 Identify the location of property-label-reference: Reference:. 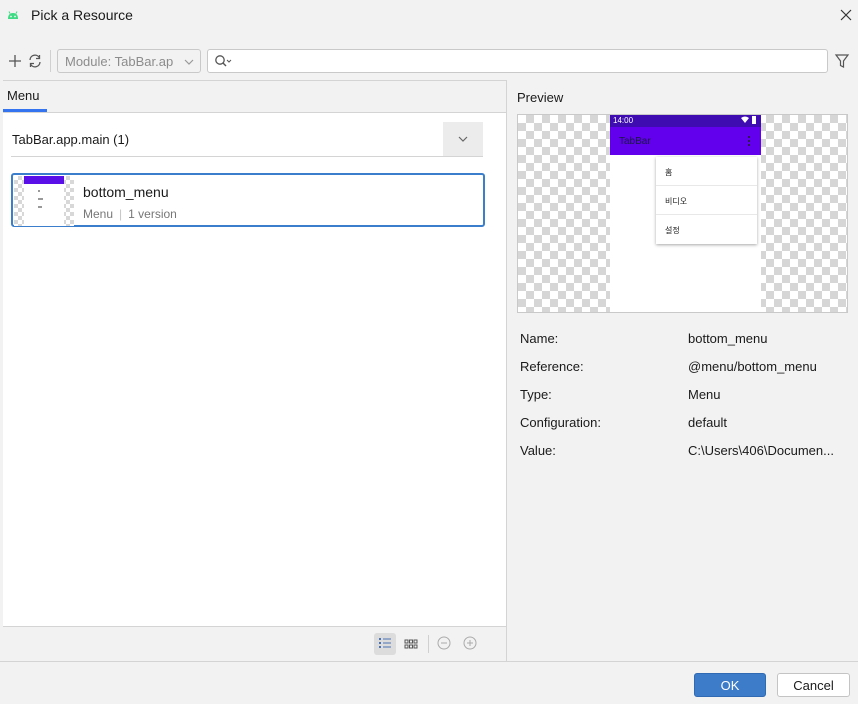
(552, 366).